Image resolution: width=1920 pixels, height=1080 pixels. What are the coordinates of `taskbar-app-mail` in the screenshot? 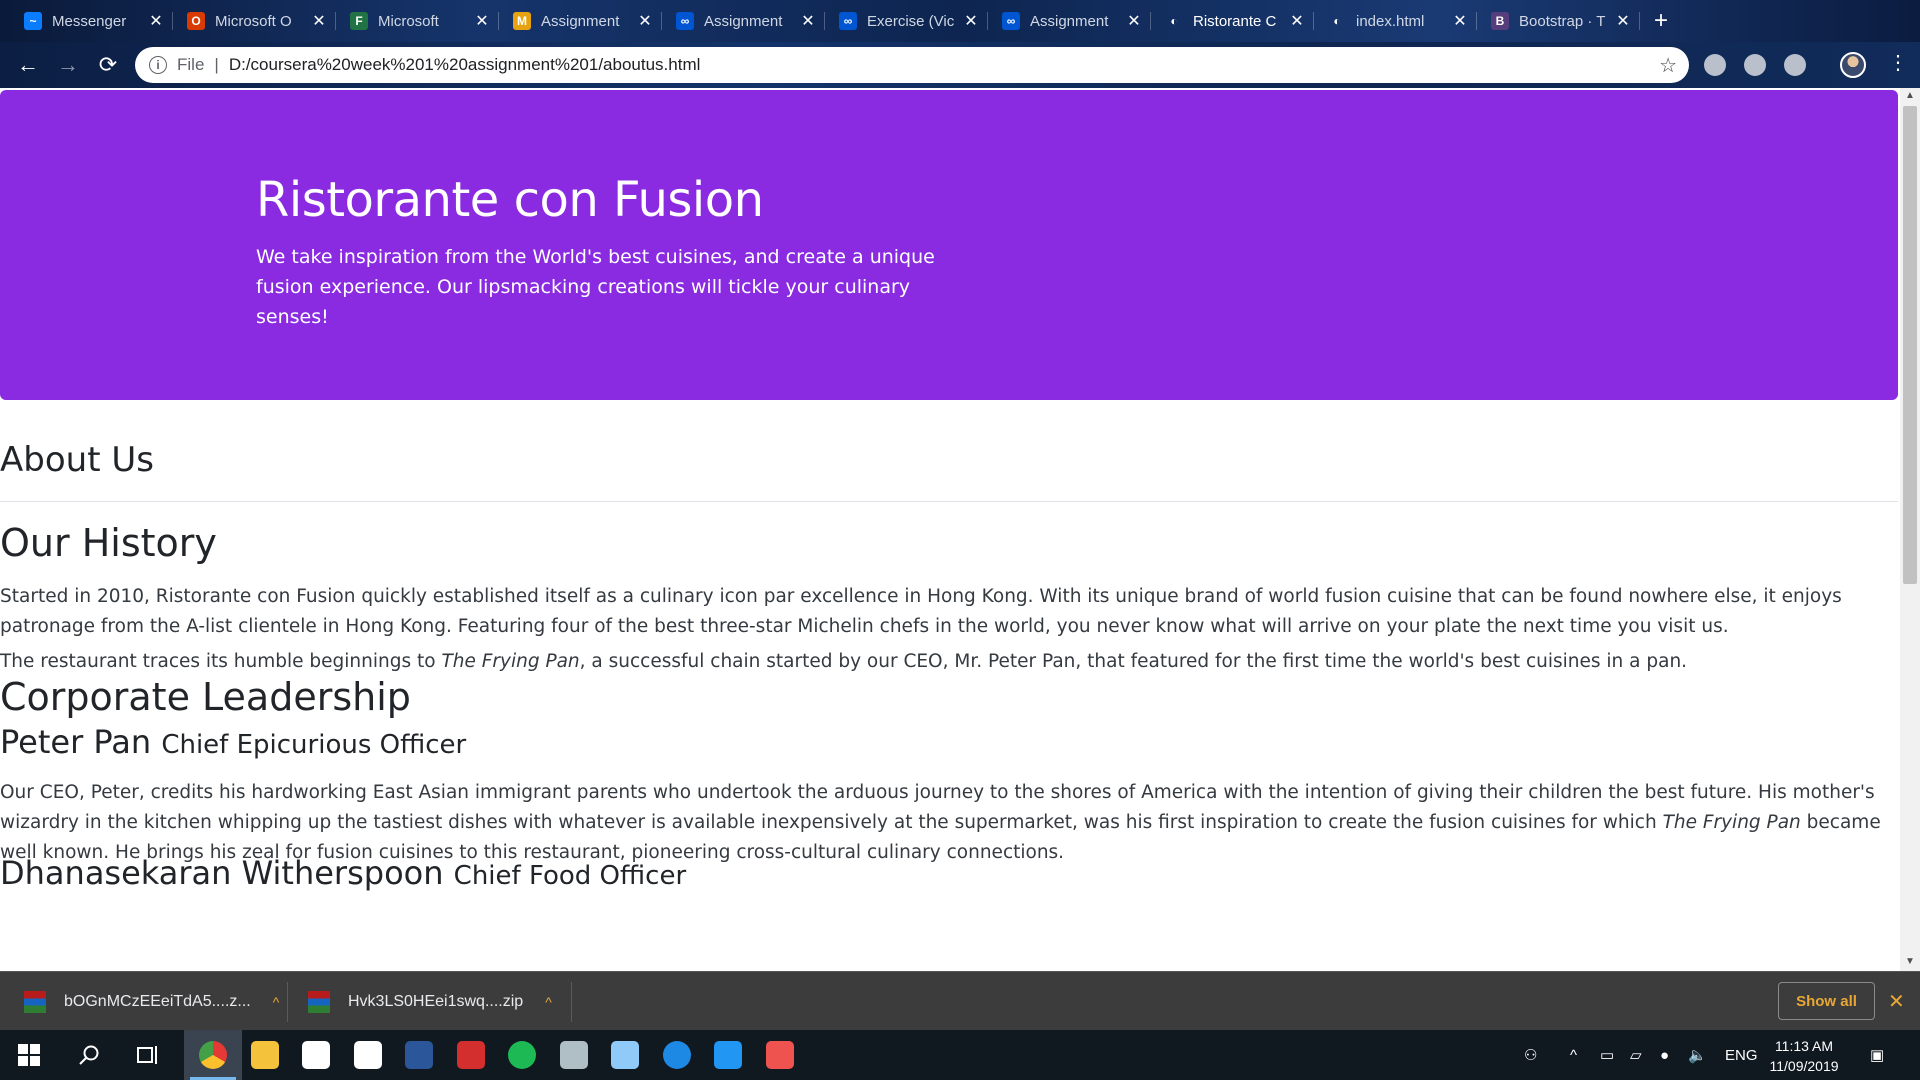 It's located at (368, 1055).